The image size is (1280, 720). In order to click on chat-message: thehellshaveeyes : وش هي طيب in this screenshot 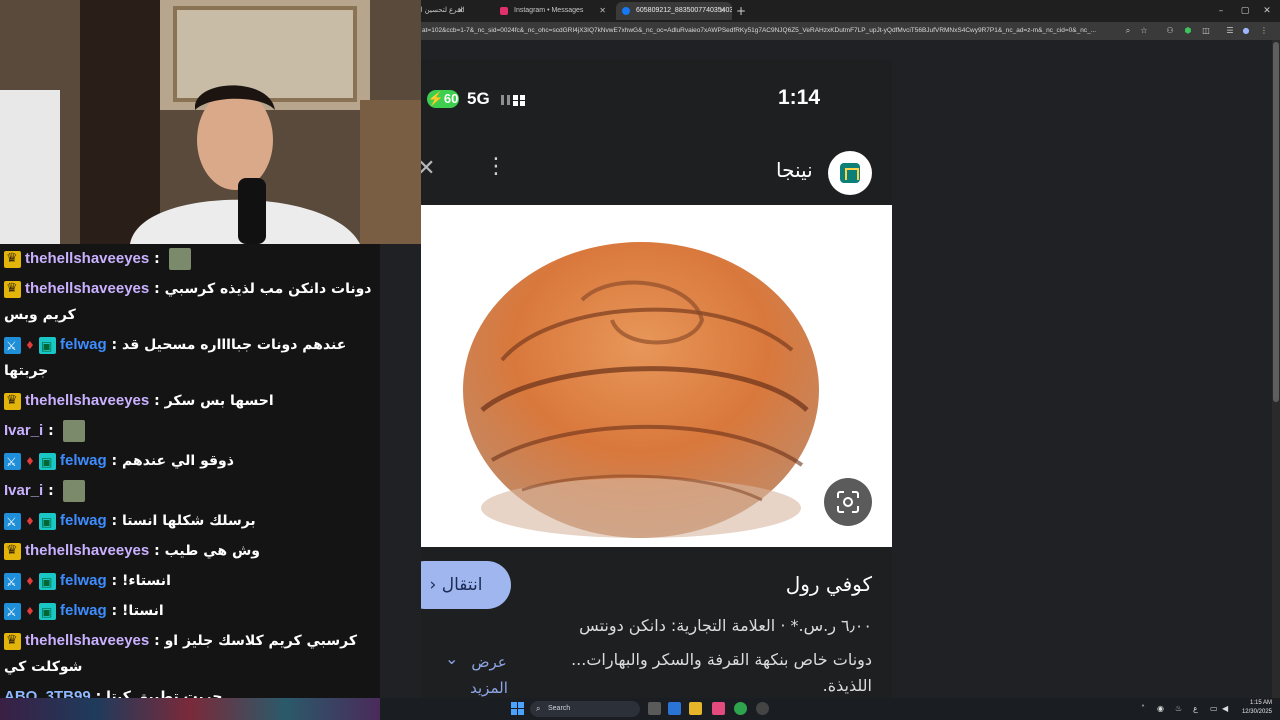, I will do `click(190, 551)`.